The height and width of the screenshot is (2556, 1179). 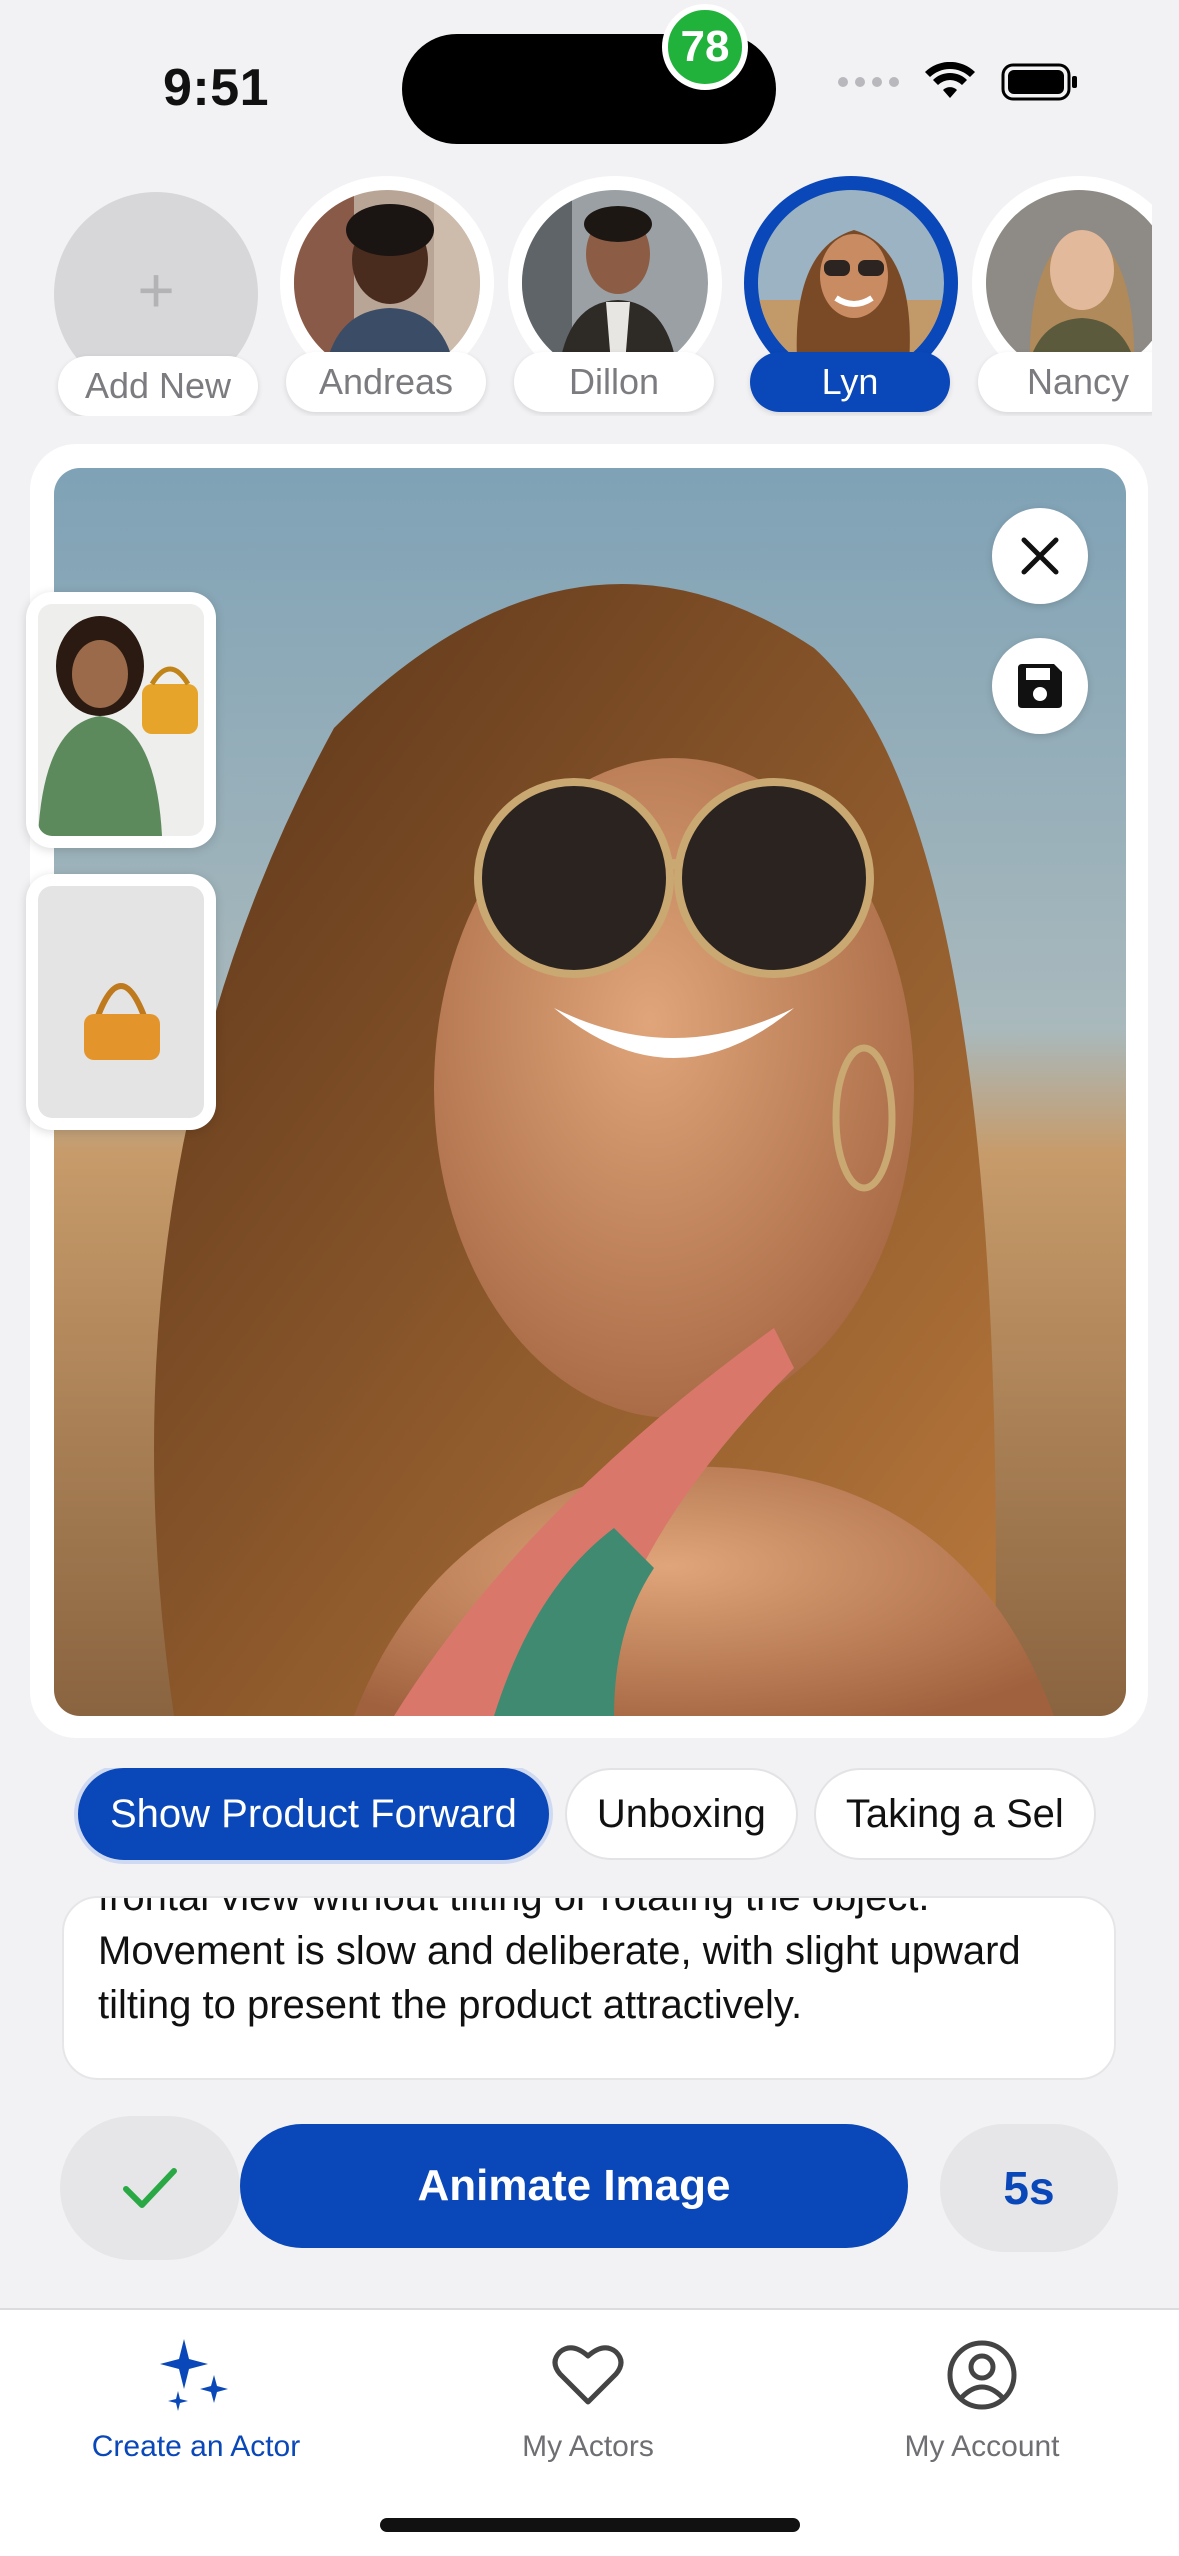 I want to click on save-button, so click(x=1040, y=686).